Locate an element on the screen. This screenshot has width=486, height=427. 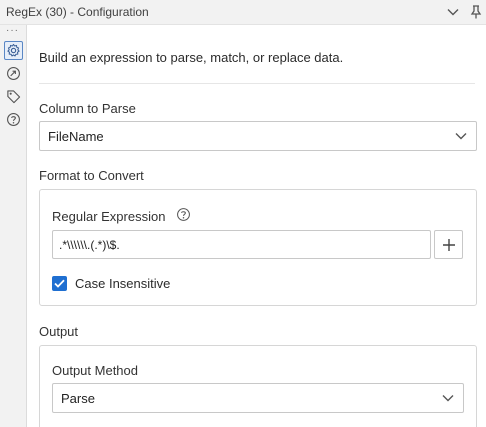
tag-icon is located at coordinates (14, 97).